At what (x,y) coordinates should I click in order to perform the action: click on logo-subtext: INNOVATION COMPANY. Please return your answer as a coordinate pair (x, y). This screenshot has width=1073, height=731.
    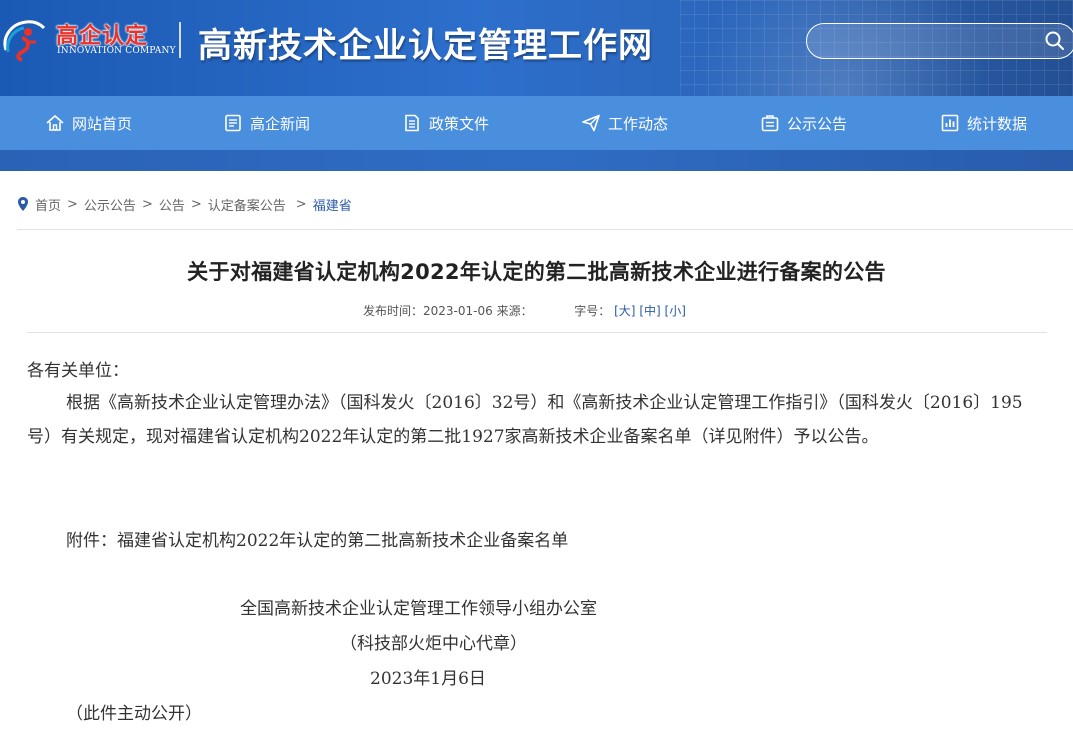
    Looking at the image, I should click on (116, 51).